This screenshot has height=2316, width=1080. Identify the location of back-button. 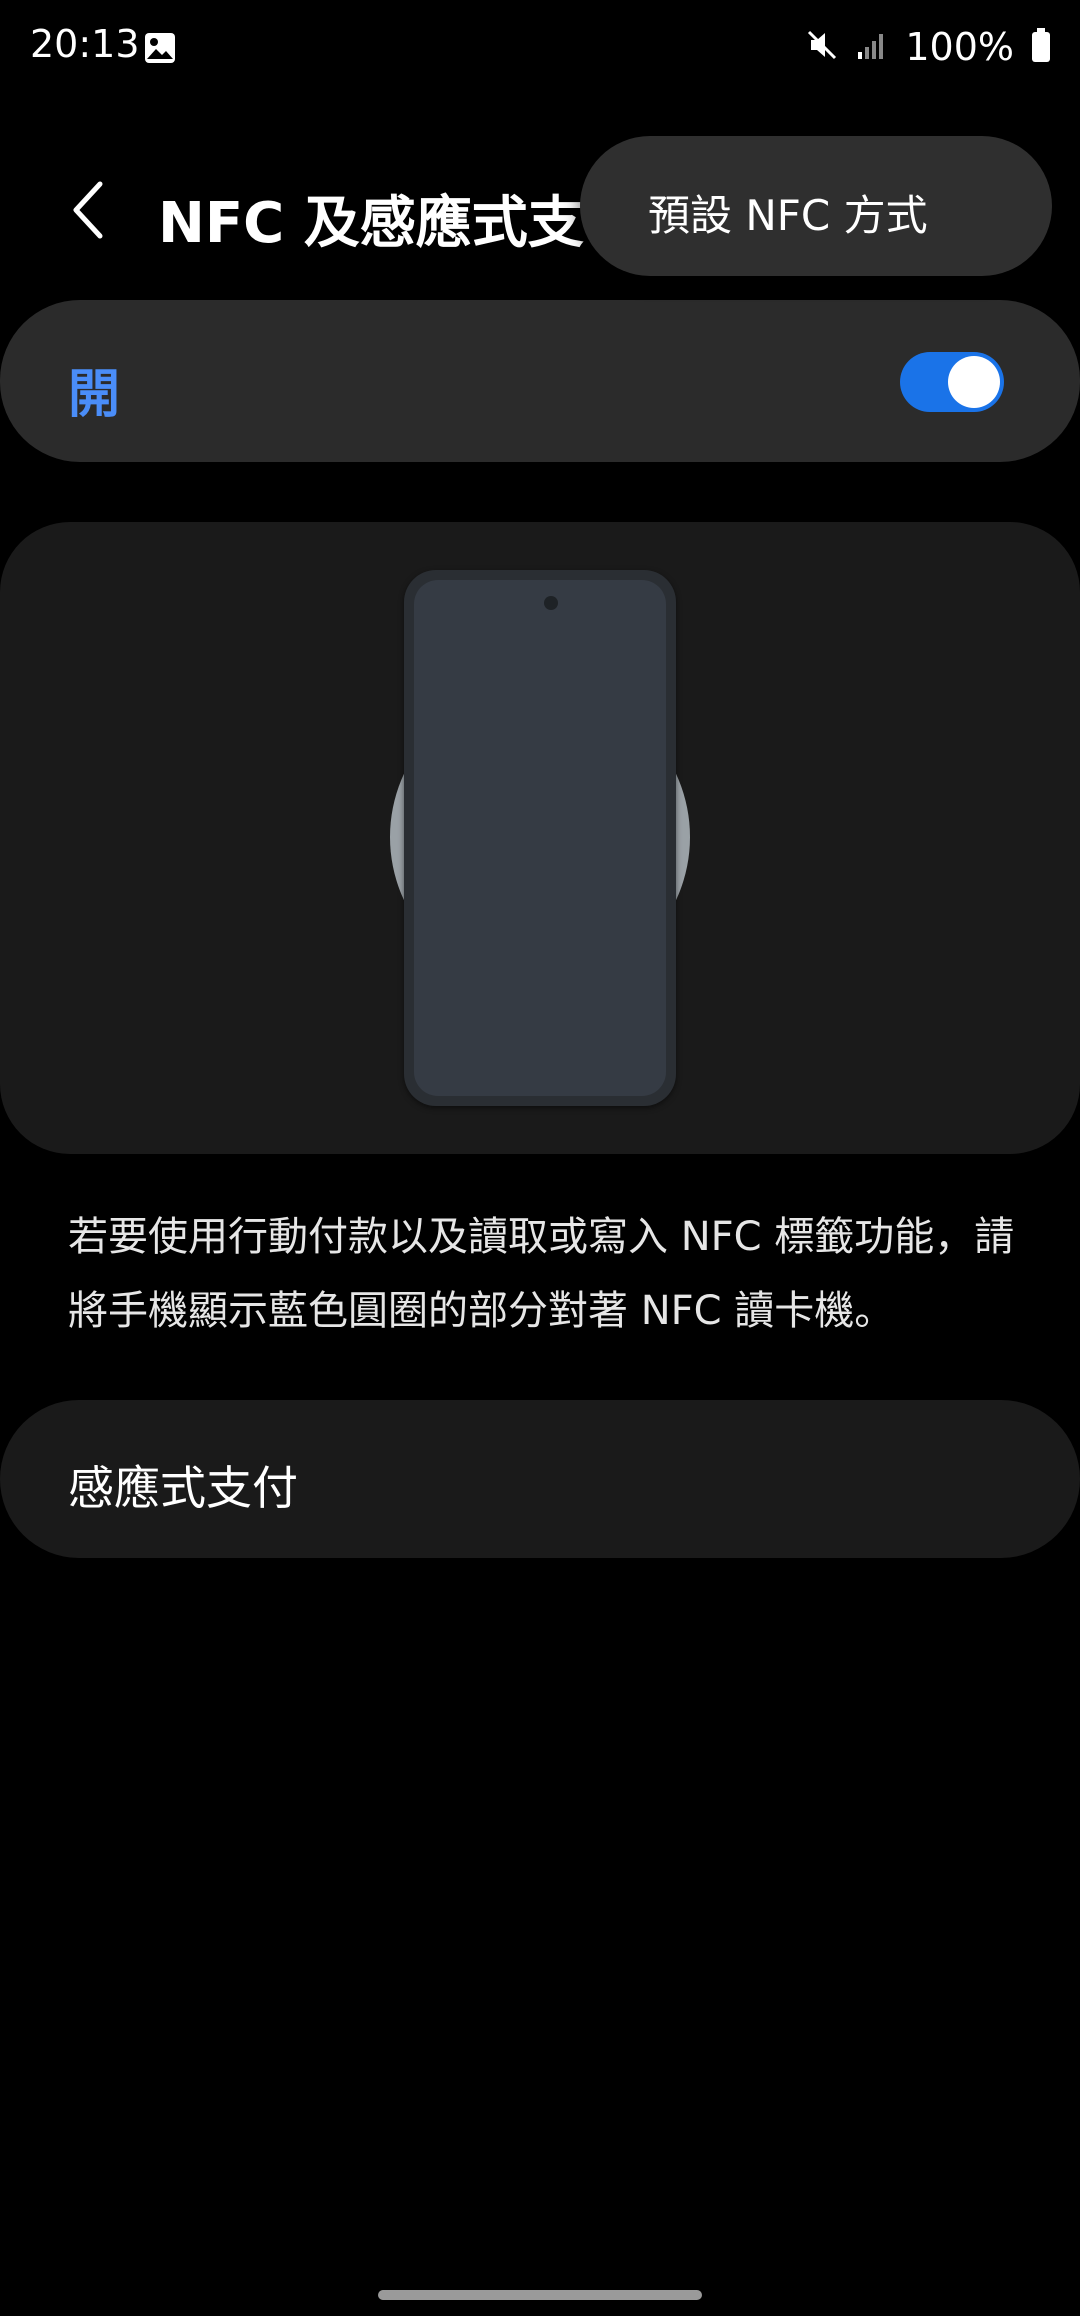
(88, 210).